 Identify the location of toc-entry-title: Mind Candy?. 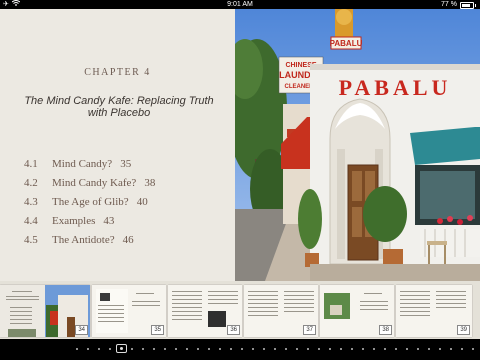
(82, 163).